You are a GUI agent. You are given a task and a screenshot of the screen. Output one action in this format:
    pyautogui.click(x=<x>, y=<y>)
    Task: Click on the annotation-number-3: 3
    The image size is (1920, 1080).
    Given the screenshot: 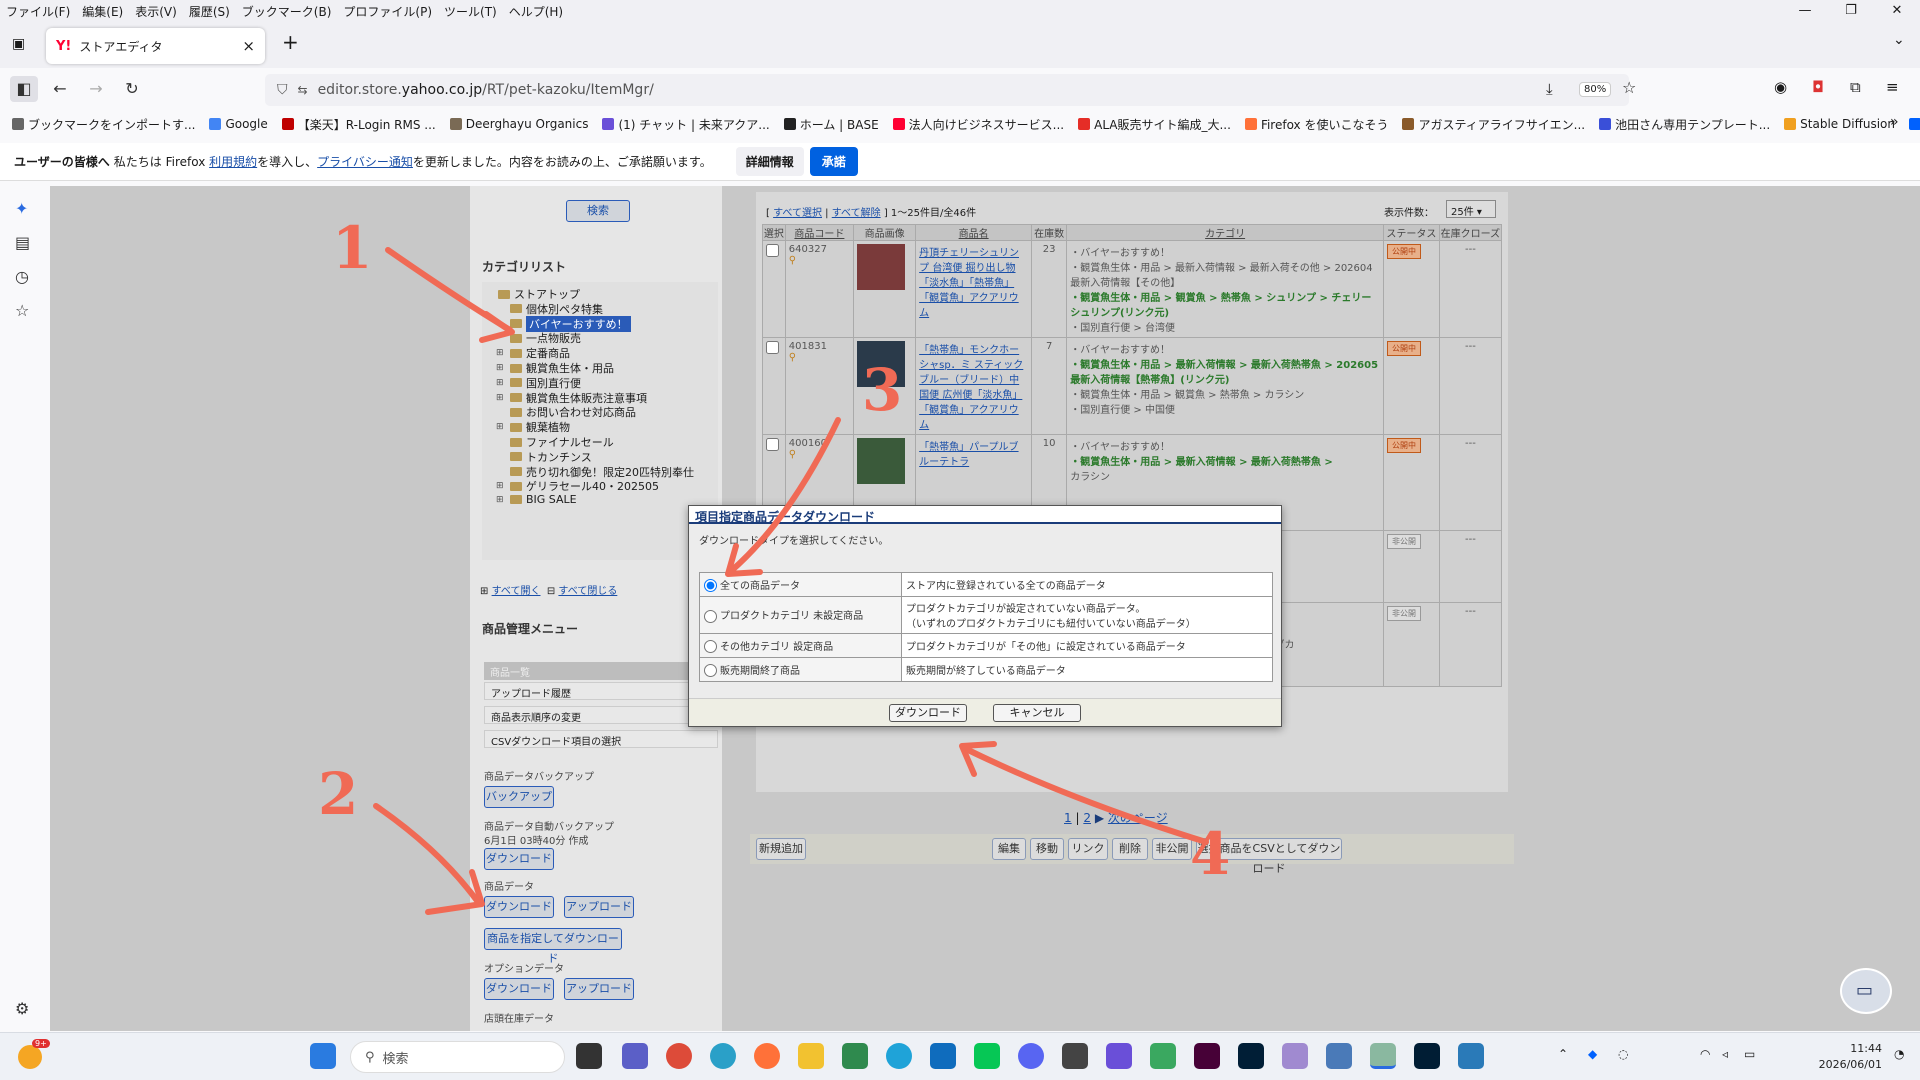 What is the action you would take?
    pyautogui.click(x=882, y=390)
    